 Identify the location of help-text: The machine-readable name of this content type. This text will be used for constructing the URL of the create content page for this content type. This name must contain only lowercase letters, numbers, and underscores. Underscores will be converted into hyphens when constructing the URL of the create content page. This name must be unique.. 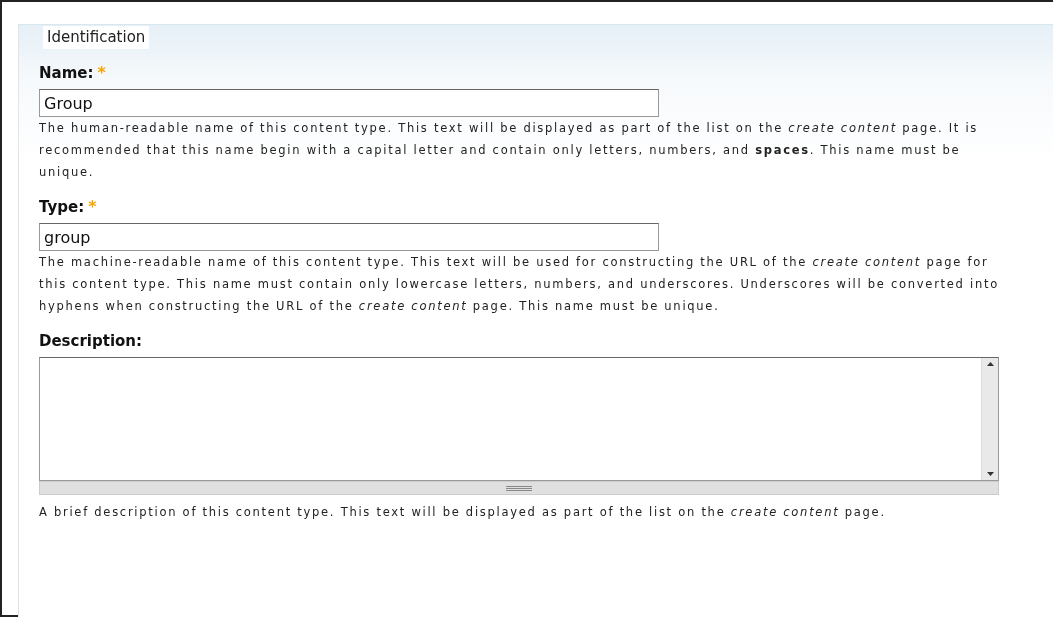
(519, 284).